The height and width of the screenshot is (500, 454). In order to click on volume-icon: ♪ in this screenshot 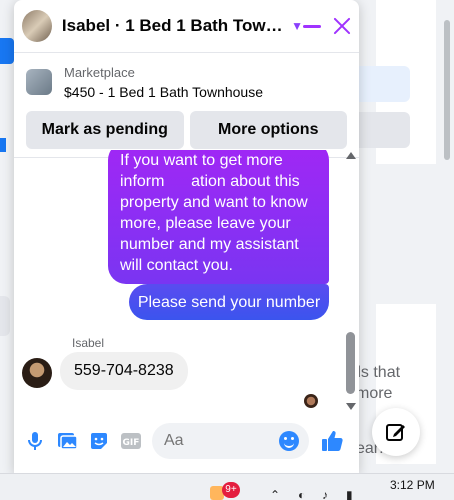, I will do `click(325, 494)`.